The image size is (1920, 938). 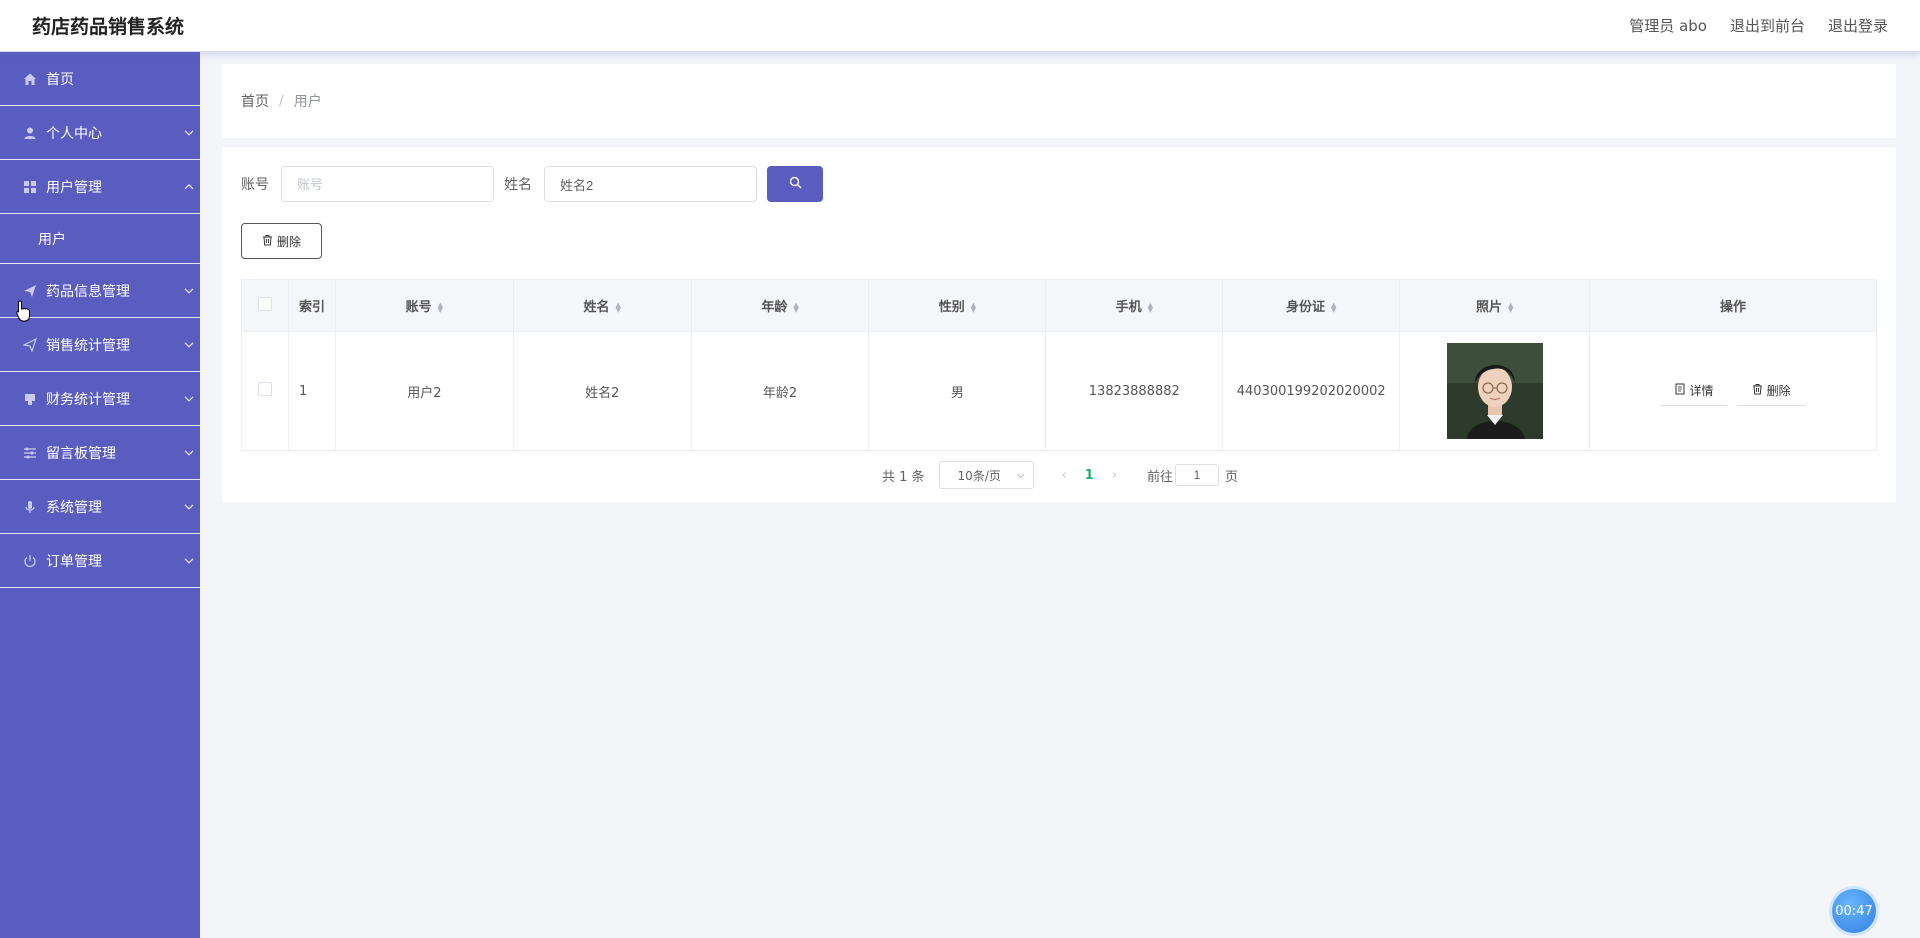 I want to click on page-size-value: 10条/页, so click(x=979, y=475).